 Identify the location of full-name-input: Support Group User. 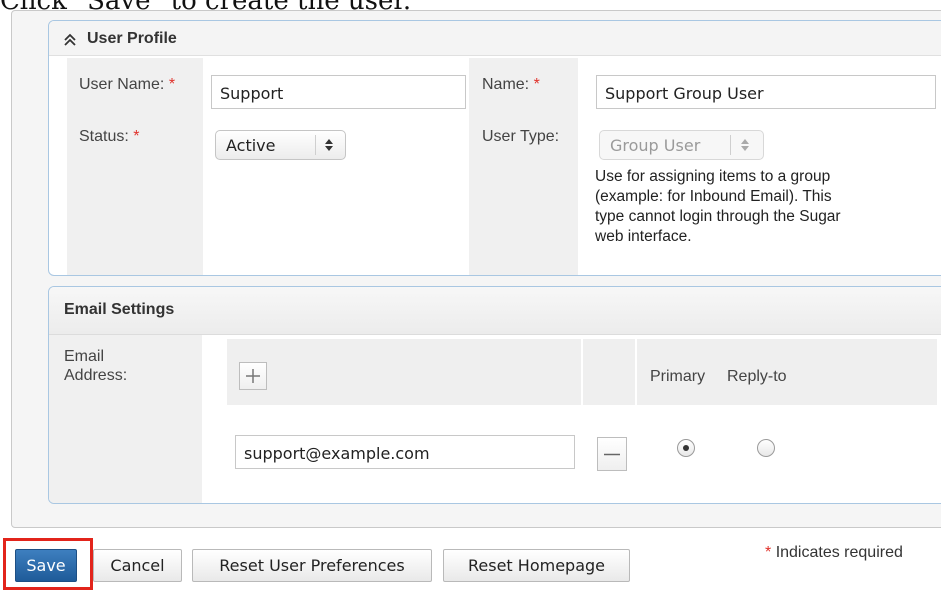
(766, 92).